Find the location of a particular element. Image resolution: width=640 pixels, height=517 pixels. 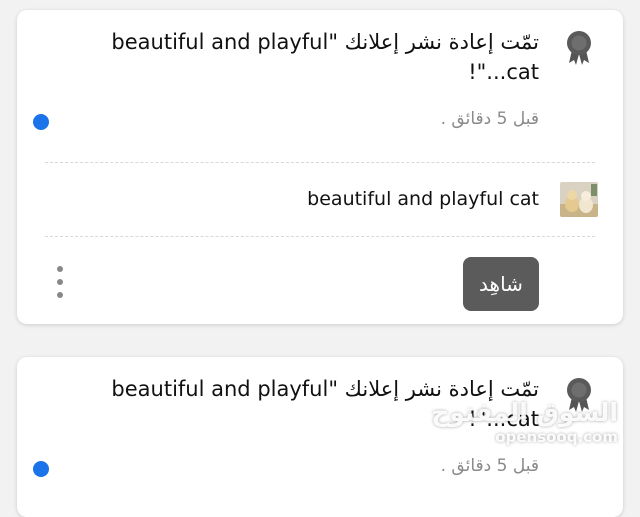

more-vertical-icon is located at coordinates (60, 282).